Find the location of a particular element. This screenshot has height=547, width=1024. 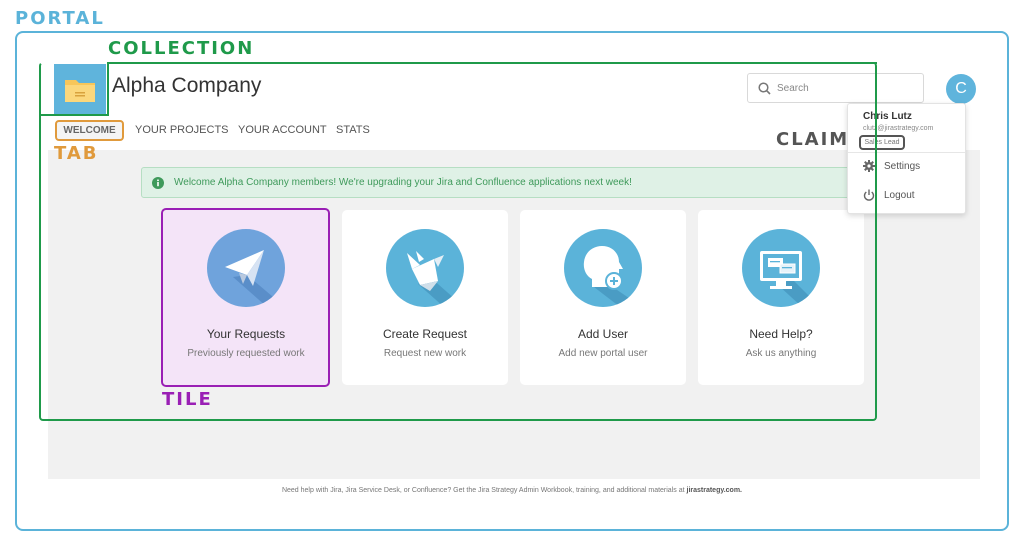

claim-annotation-label: CLAIM is located at coordinates (813, 139).